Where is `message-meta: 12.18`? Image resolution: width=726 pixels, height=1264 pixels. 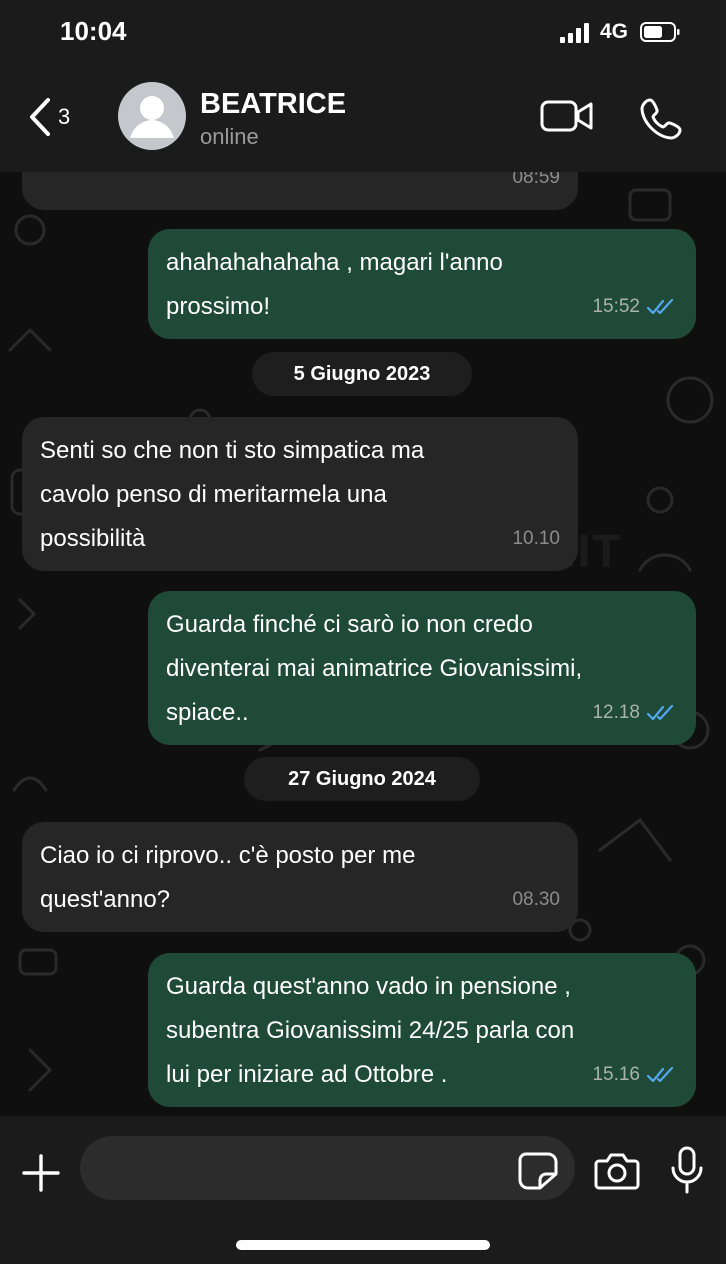 message-meta: 12.18 is located at coordinates (635, 713).